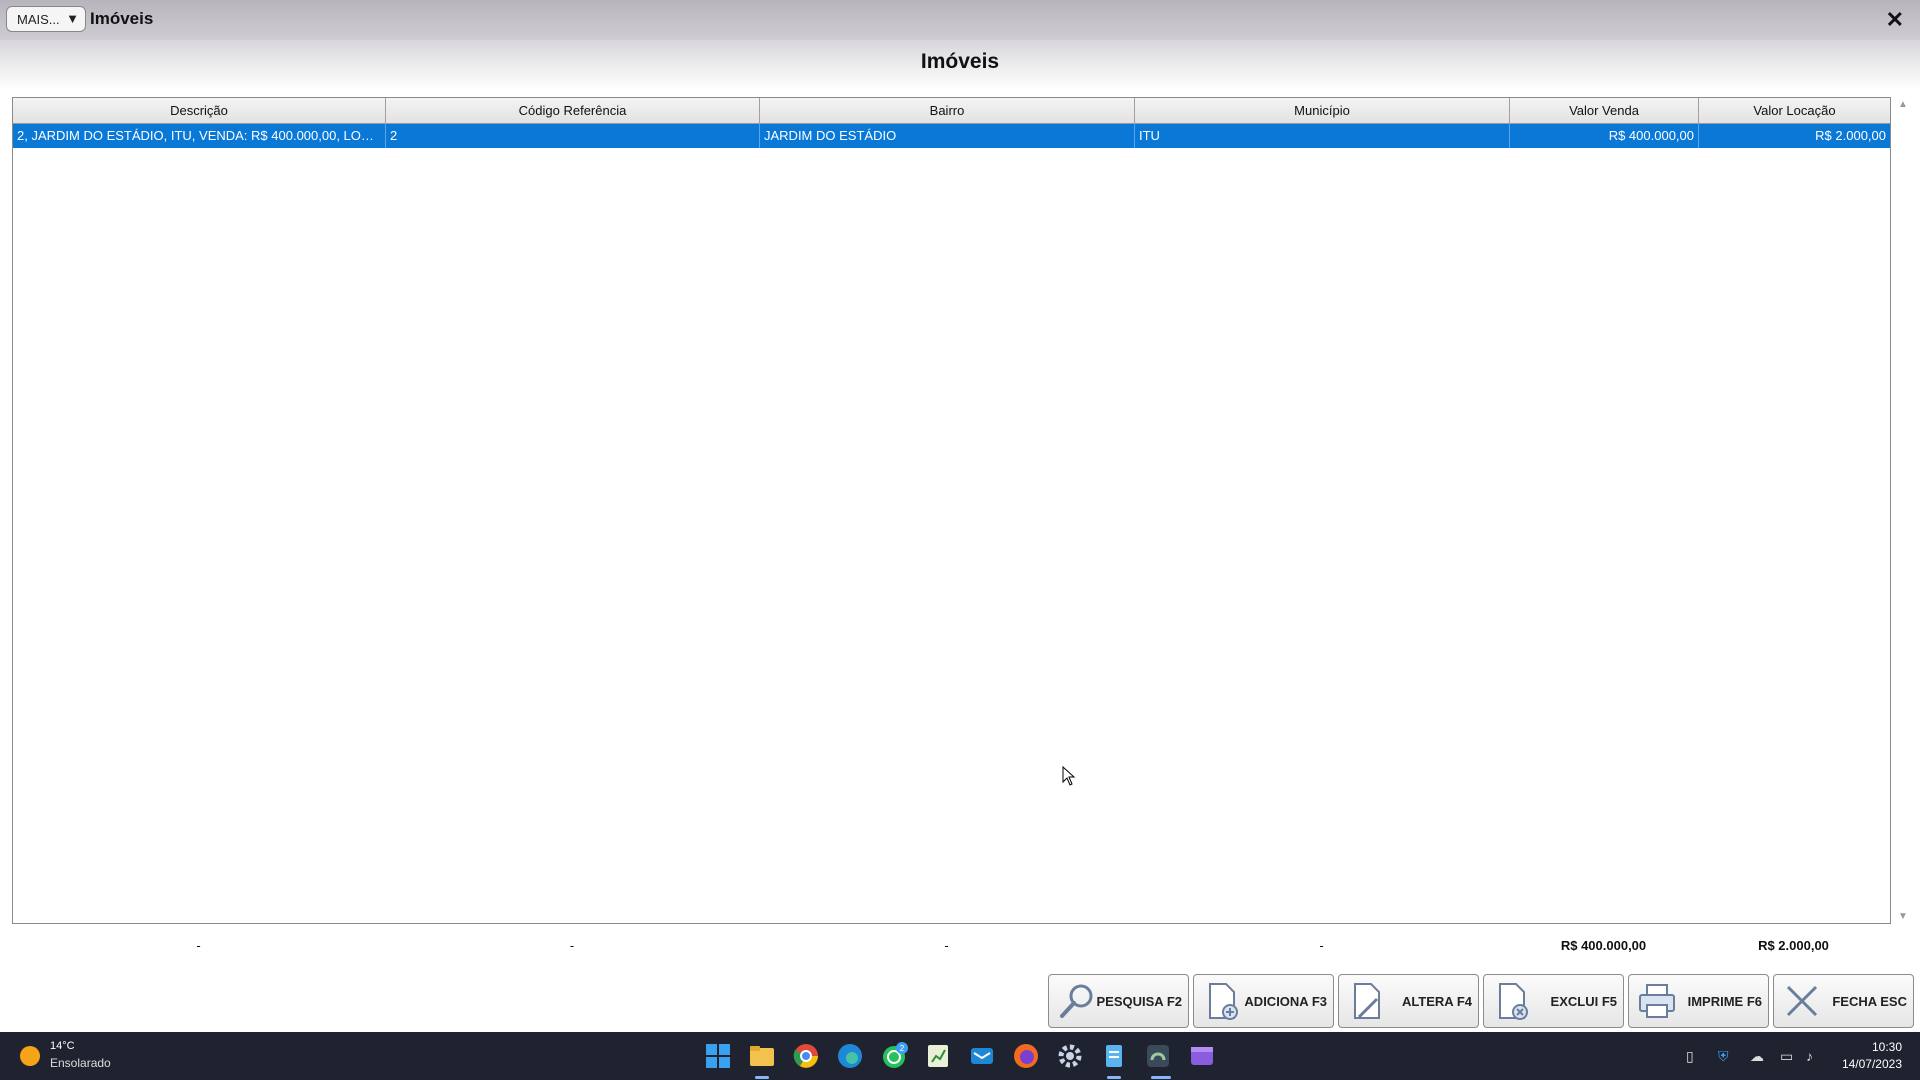 This screenshot has width=1920, height=1080. Describe the element at coordinates (1786, 1056) in the screenshot. I see `network-icon: ▭` at that location.